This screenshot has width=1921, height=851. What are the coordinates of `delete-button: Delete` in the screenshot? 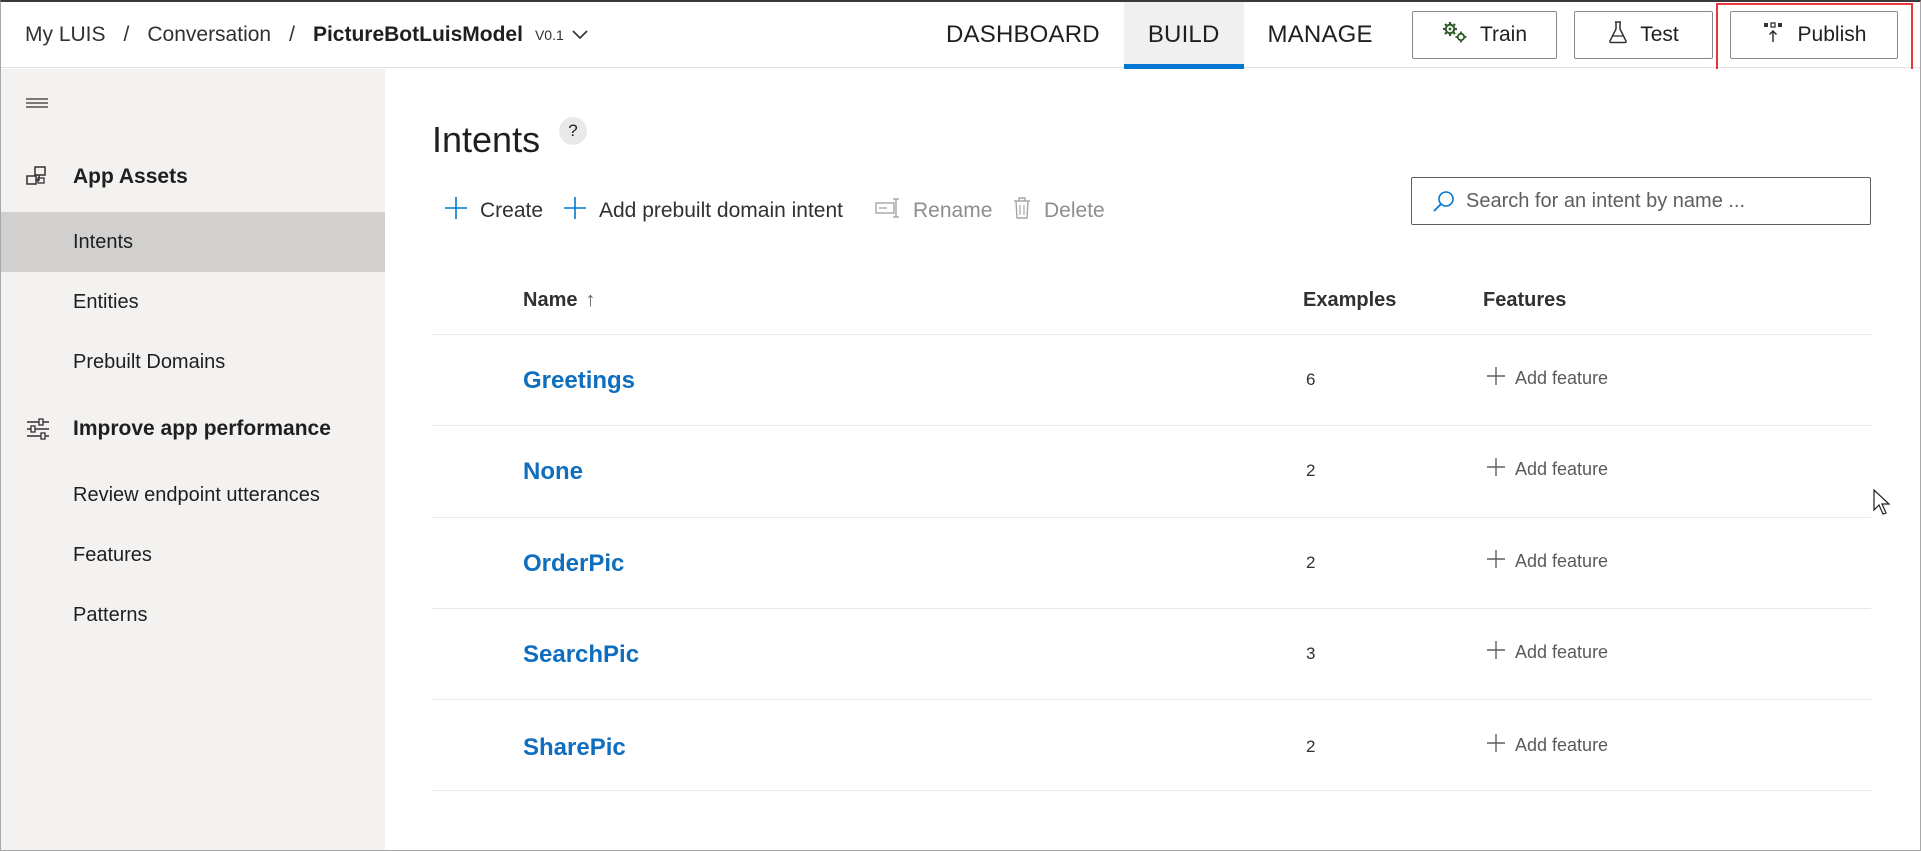 It's located at (1058, 211).